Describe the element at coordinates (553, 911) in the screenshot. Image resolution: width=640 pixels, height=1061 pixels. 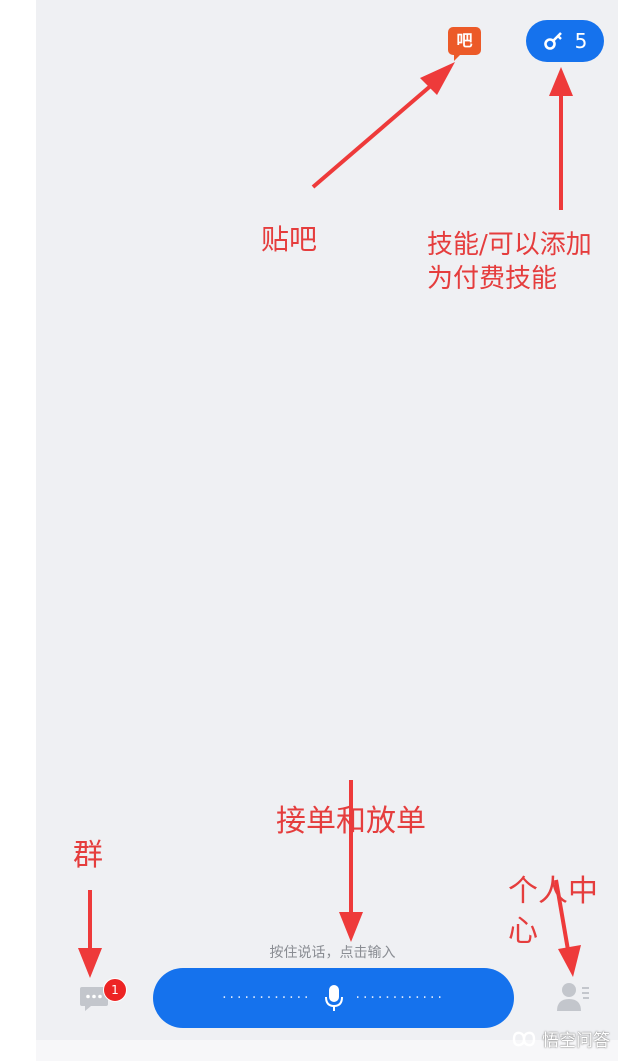
I see `annotation-personal-center: 个人中 心` at that location.